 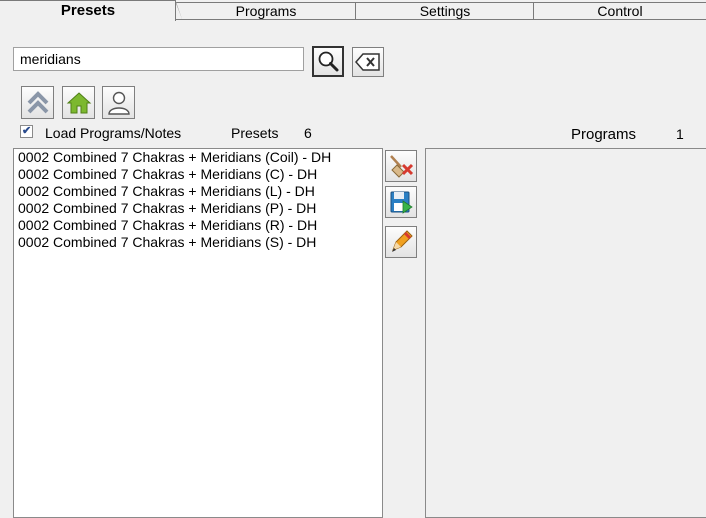 I want to click on magnifier-icon, so click(x=328, y=61).